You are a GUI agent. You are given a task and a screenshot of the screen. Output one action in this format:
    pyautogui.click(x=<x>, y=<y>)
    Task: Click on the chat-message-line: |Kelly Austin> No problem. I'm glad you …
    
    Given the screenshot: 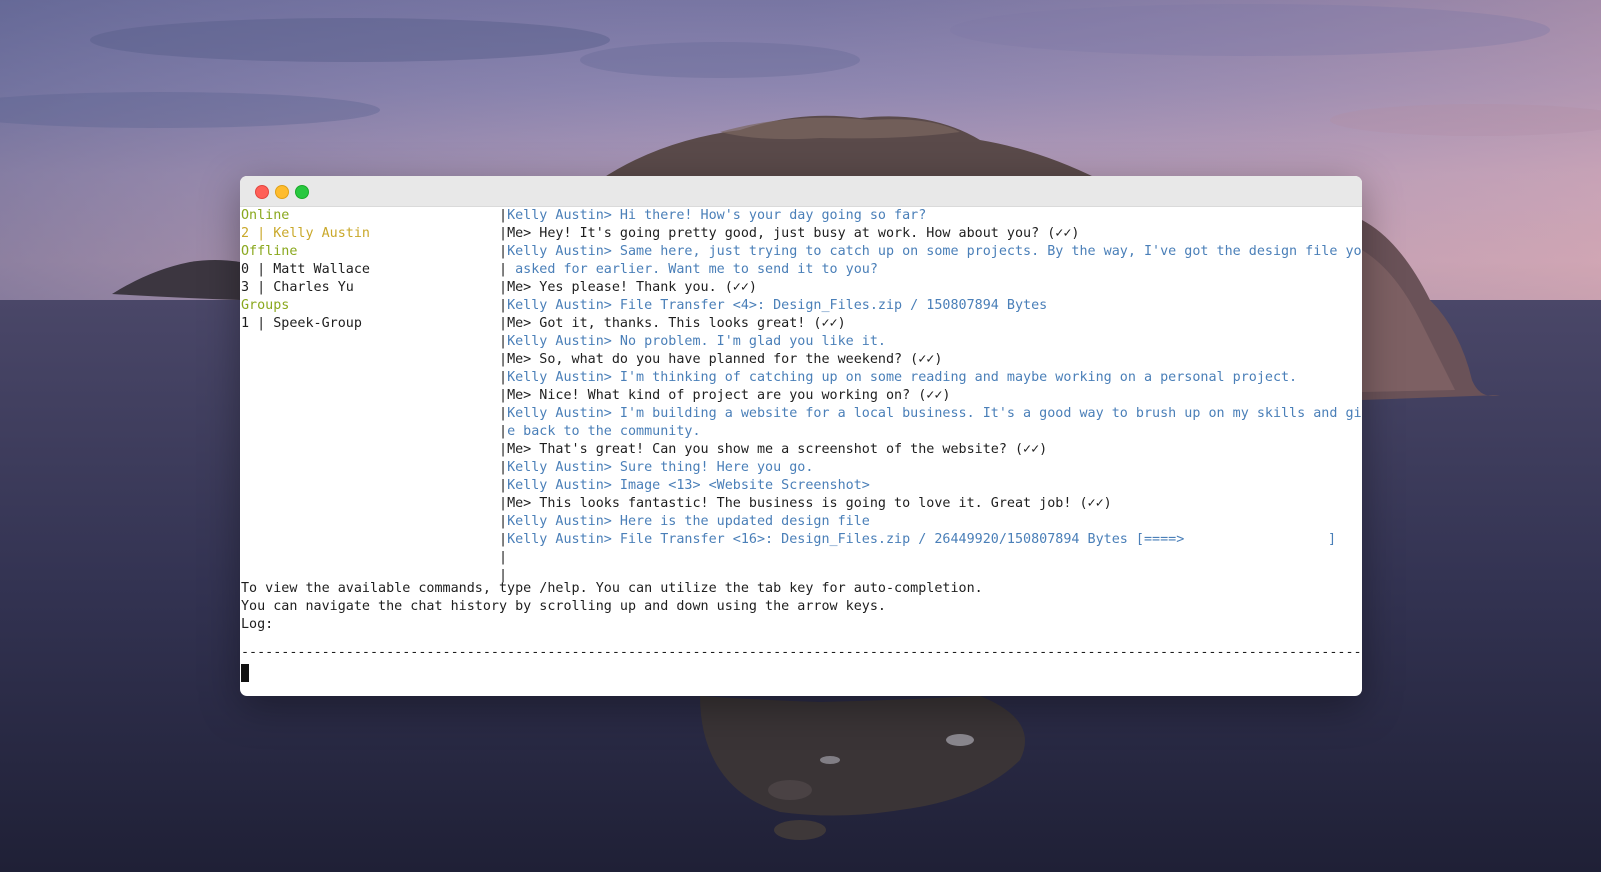 What is the action you would take?
    pyautogui.click(x=930, y=342)
    